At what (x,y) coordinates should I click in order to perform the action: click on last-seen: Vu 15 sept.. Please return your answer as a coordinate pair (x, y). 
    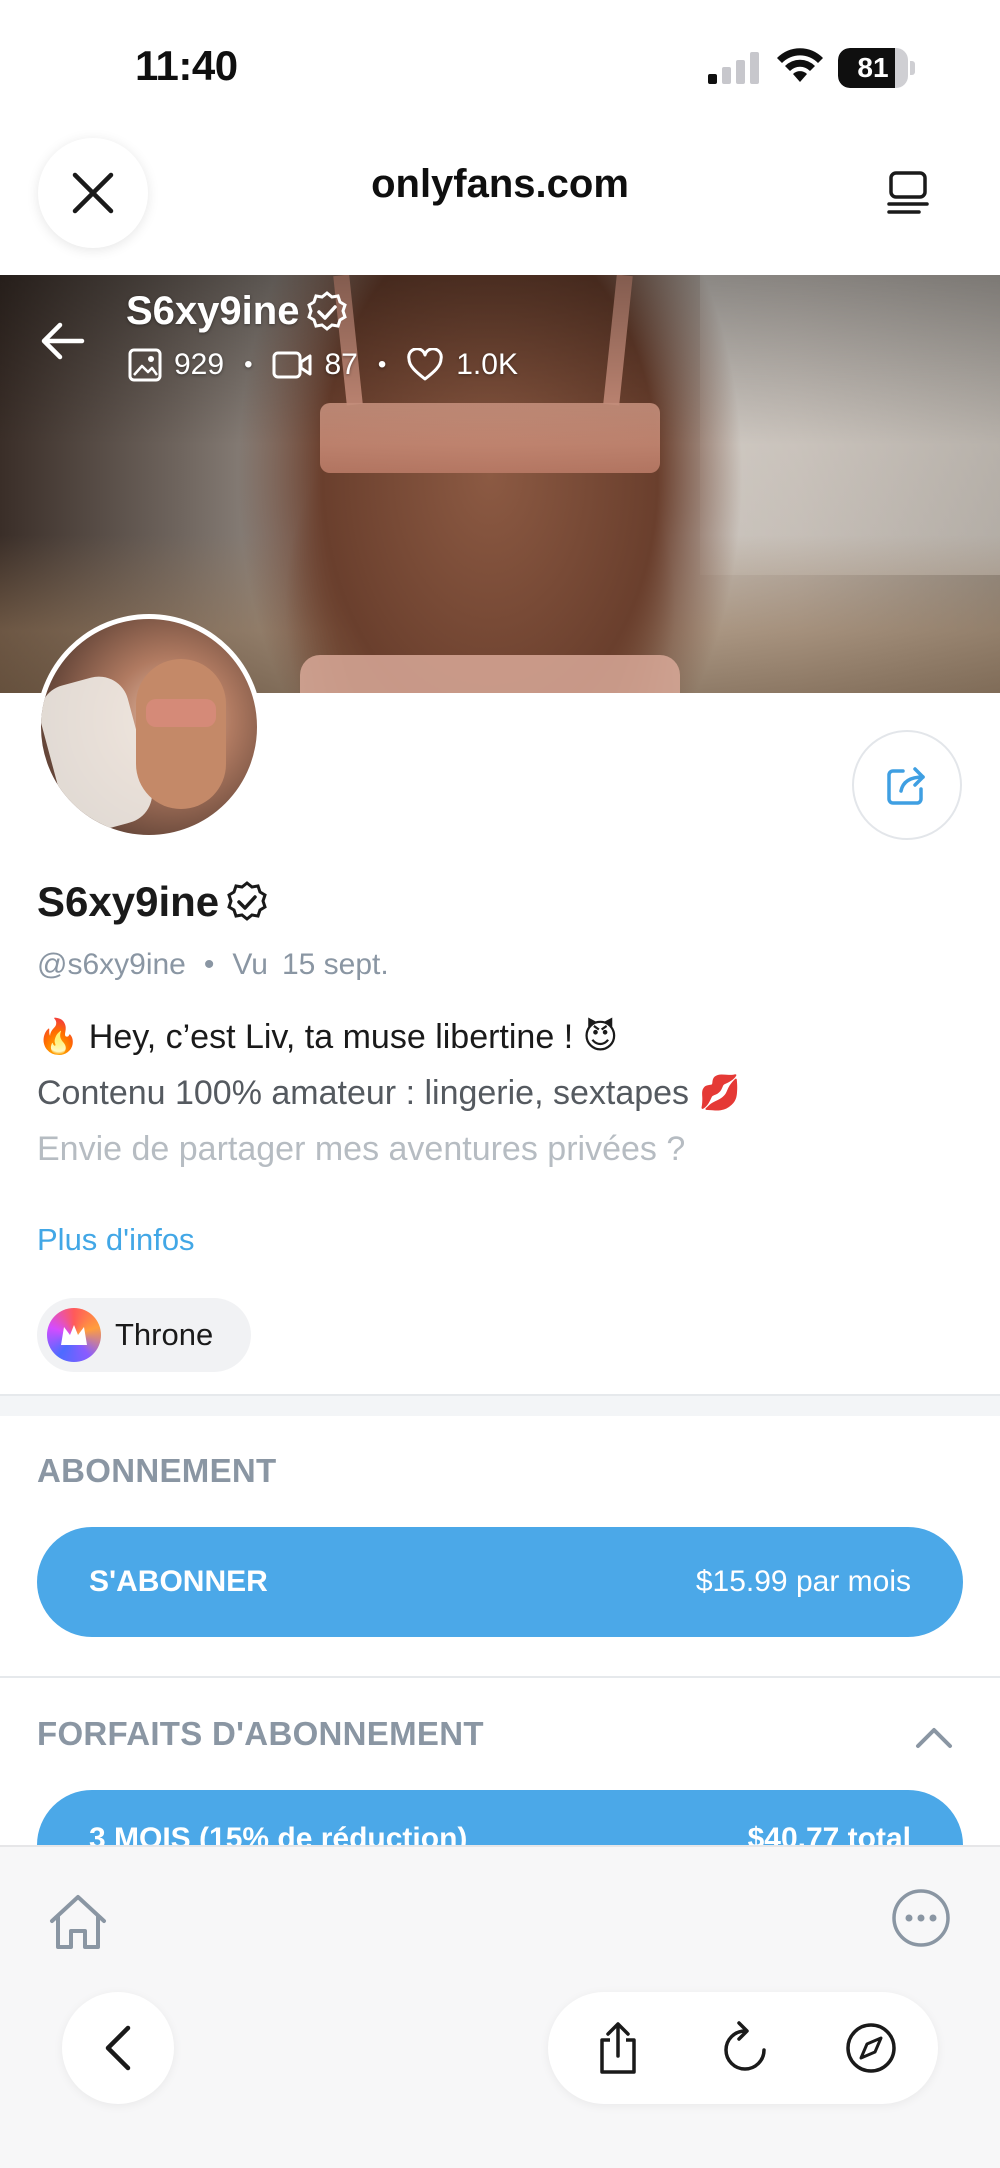
    Looking at the image, I should click on (310, 965).